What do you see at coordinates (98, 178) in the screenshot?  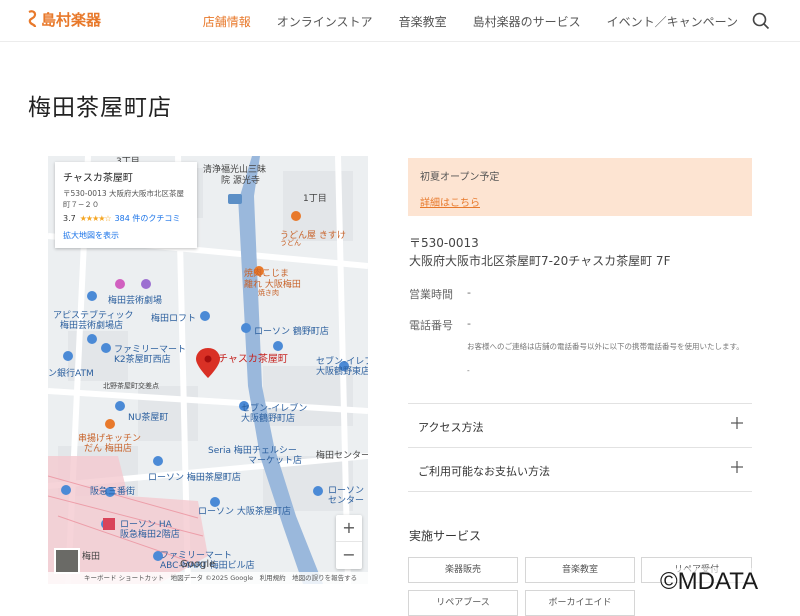 I see `place-name: チャスカ茶屋町` at bounding box center [98, 178].